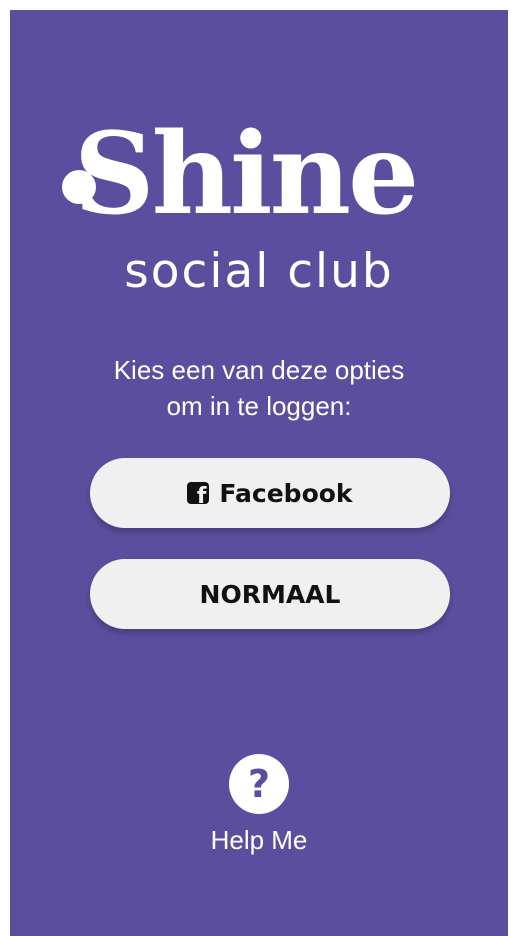  What do you see at coordinates (286, 493) in the screenshot?
I see `facebook-login-label: Facebook` at bounding box center [286, 493].